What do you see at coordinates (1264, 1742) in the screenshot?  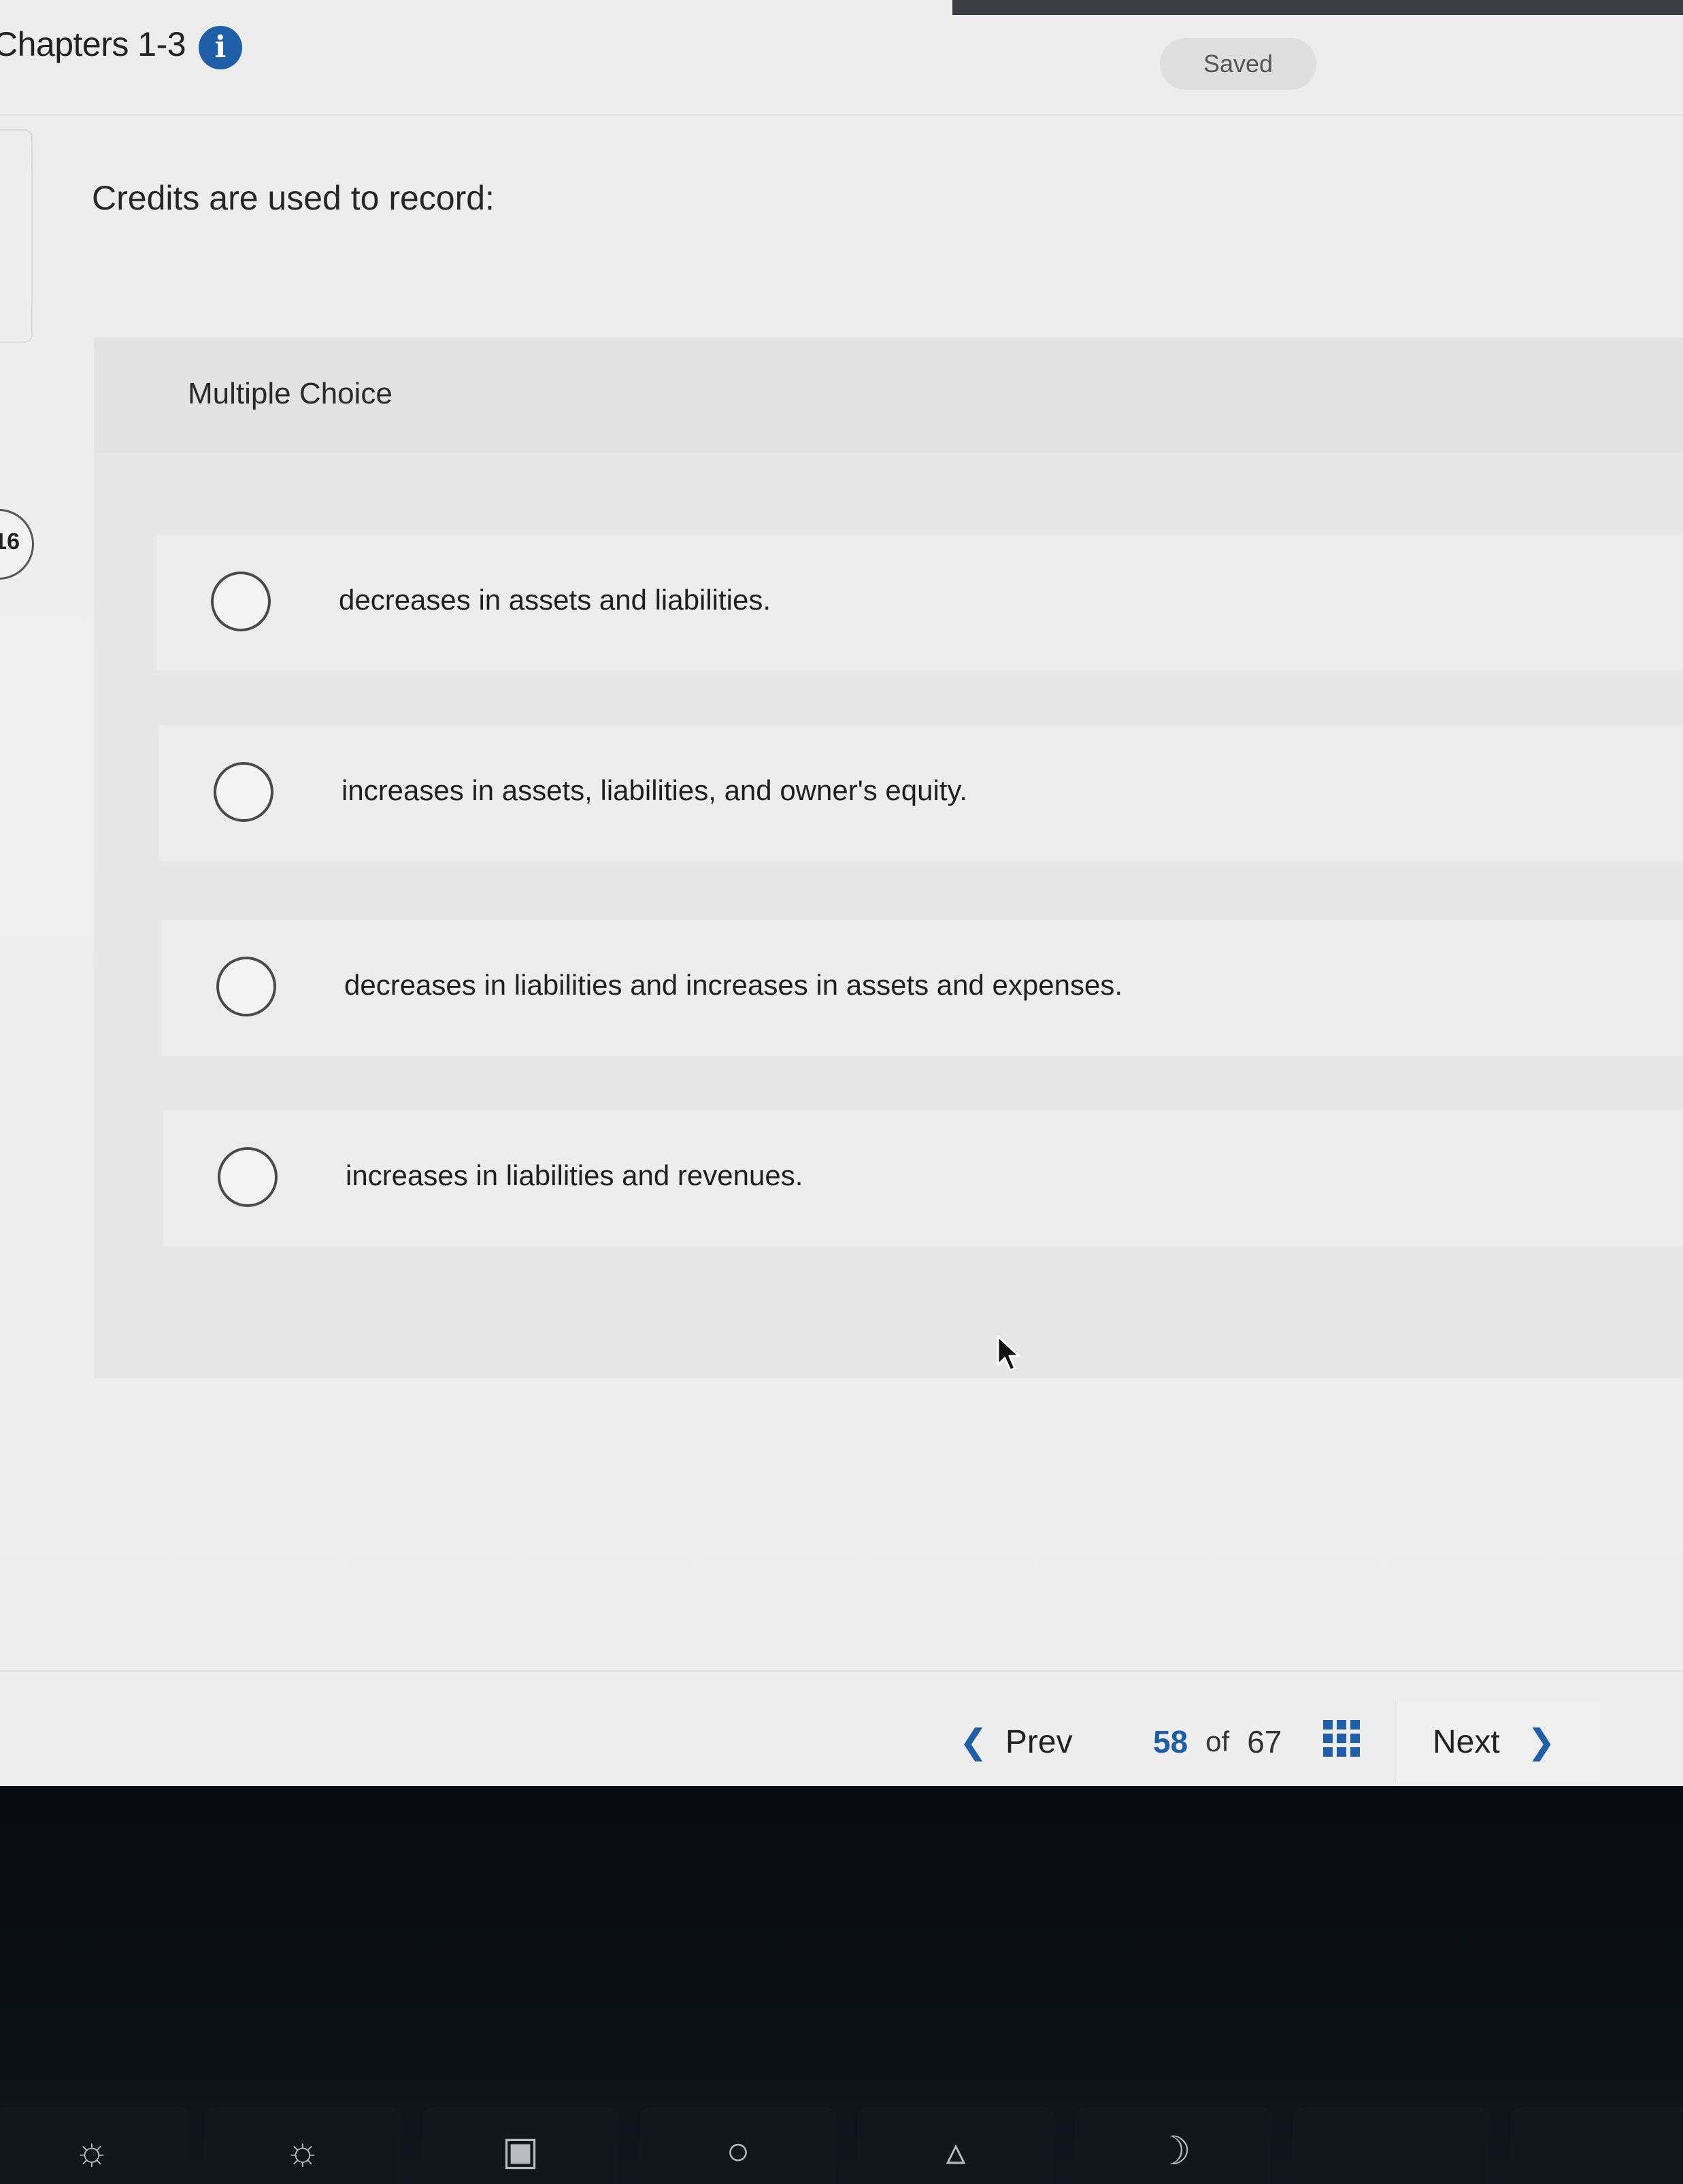 I see `total-pages: 67` at bounding box center [1264, 1742].